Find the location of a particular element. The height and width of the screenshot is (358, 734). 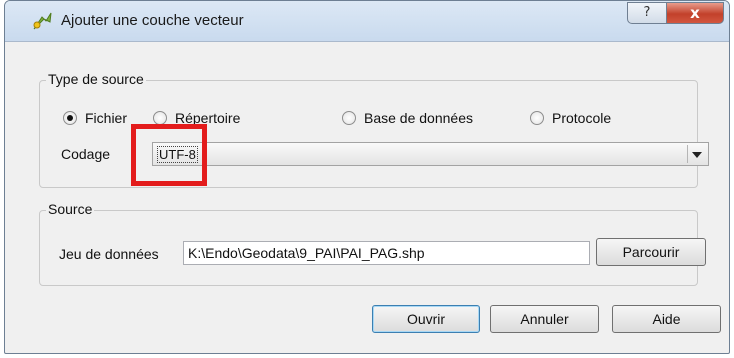

window-title: Ajouter une couche vecteur is located at coordinates (152, 20).